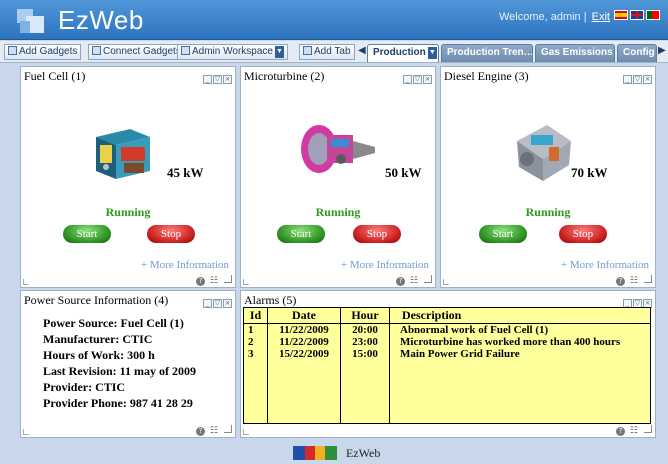  Describe the element at coordinates (270, 300) in the screenshot. I see `gadget-title: Alarms (5)` at that location.